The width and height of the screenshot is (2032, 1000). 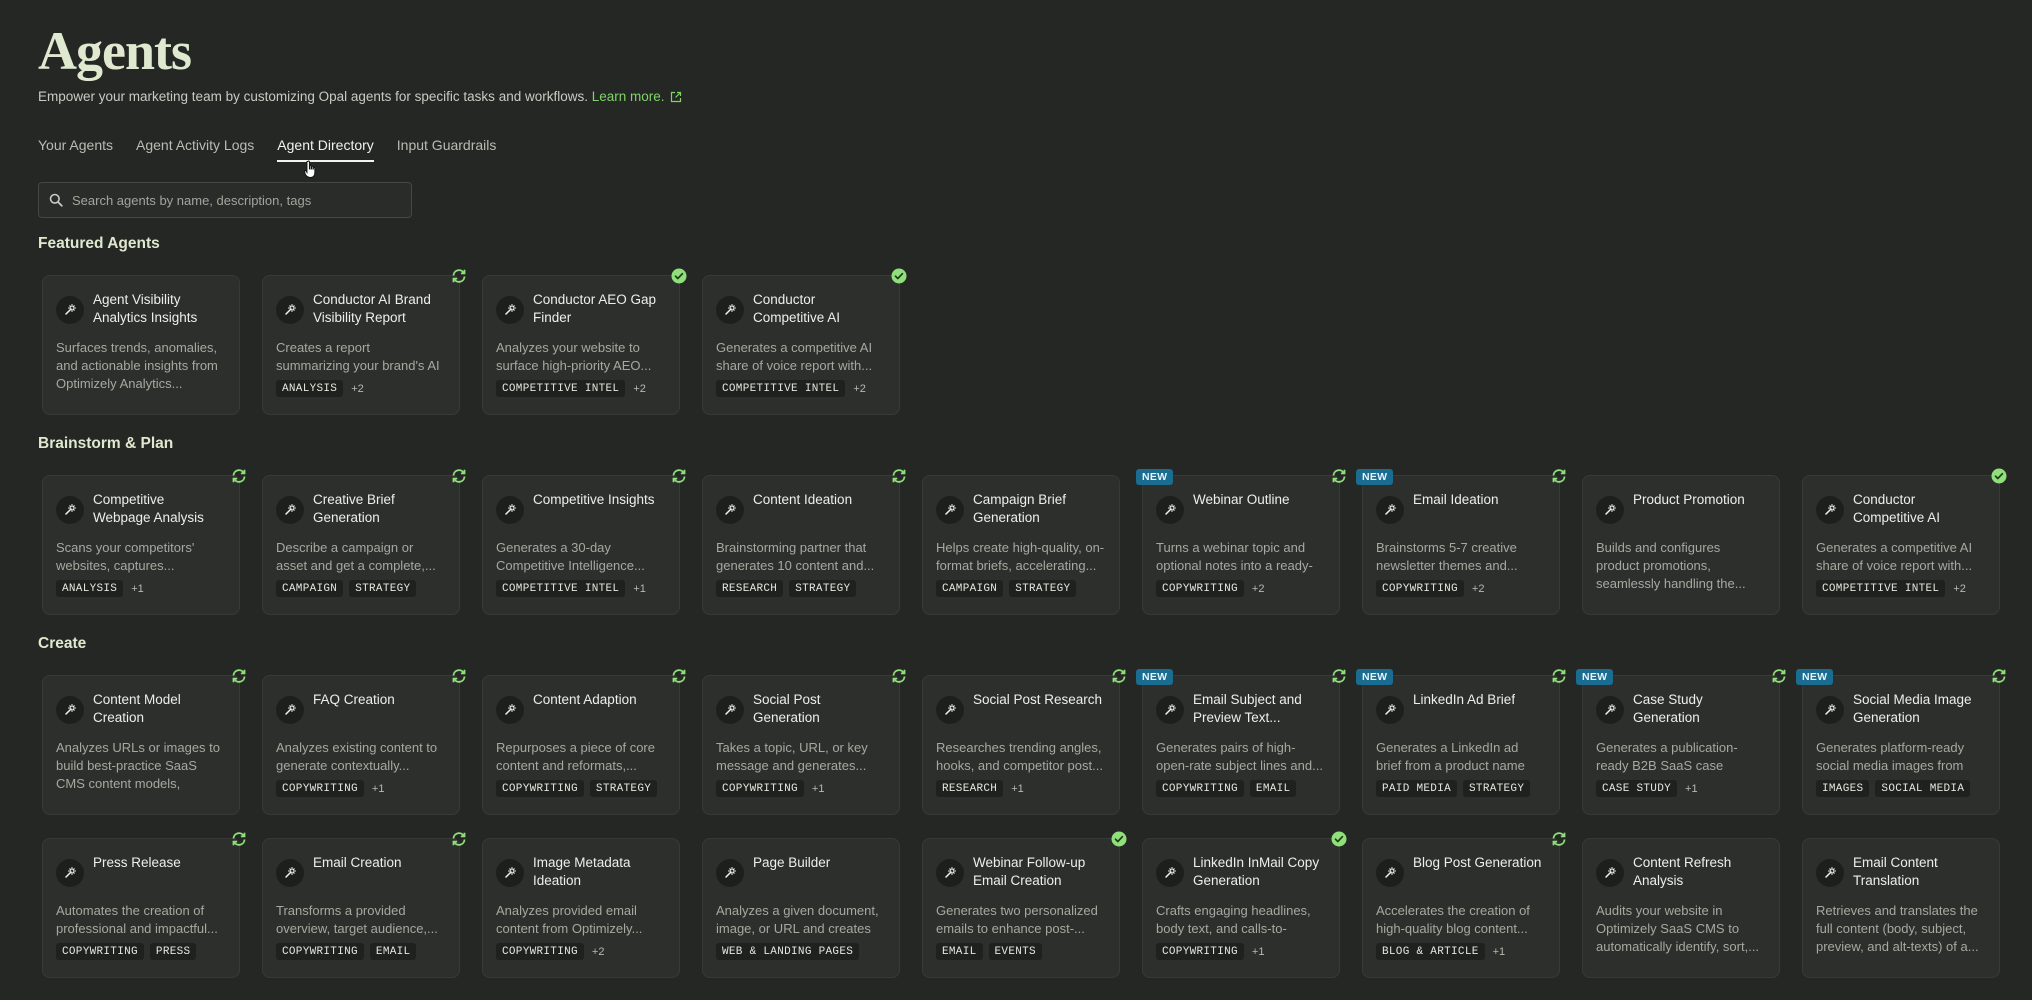 What do you see at coordinates (137, 862) in the screenshot?
I see `agent-name: Press Release` at bounding box center [137, 862].